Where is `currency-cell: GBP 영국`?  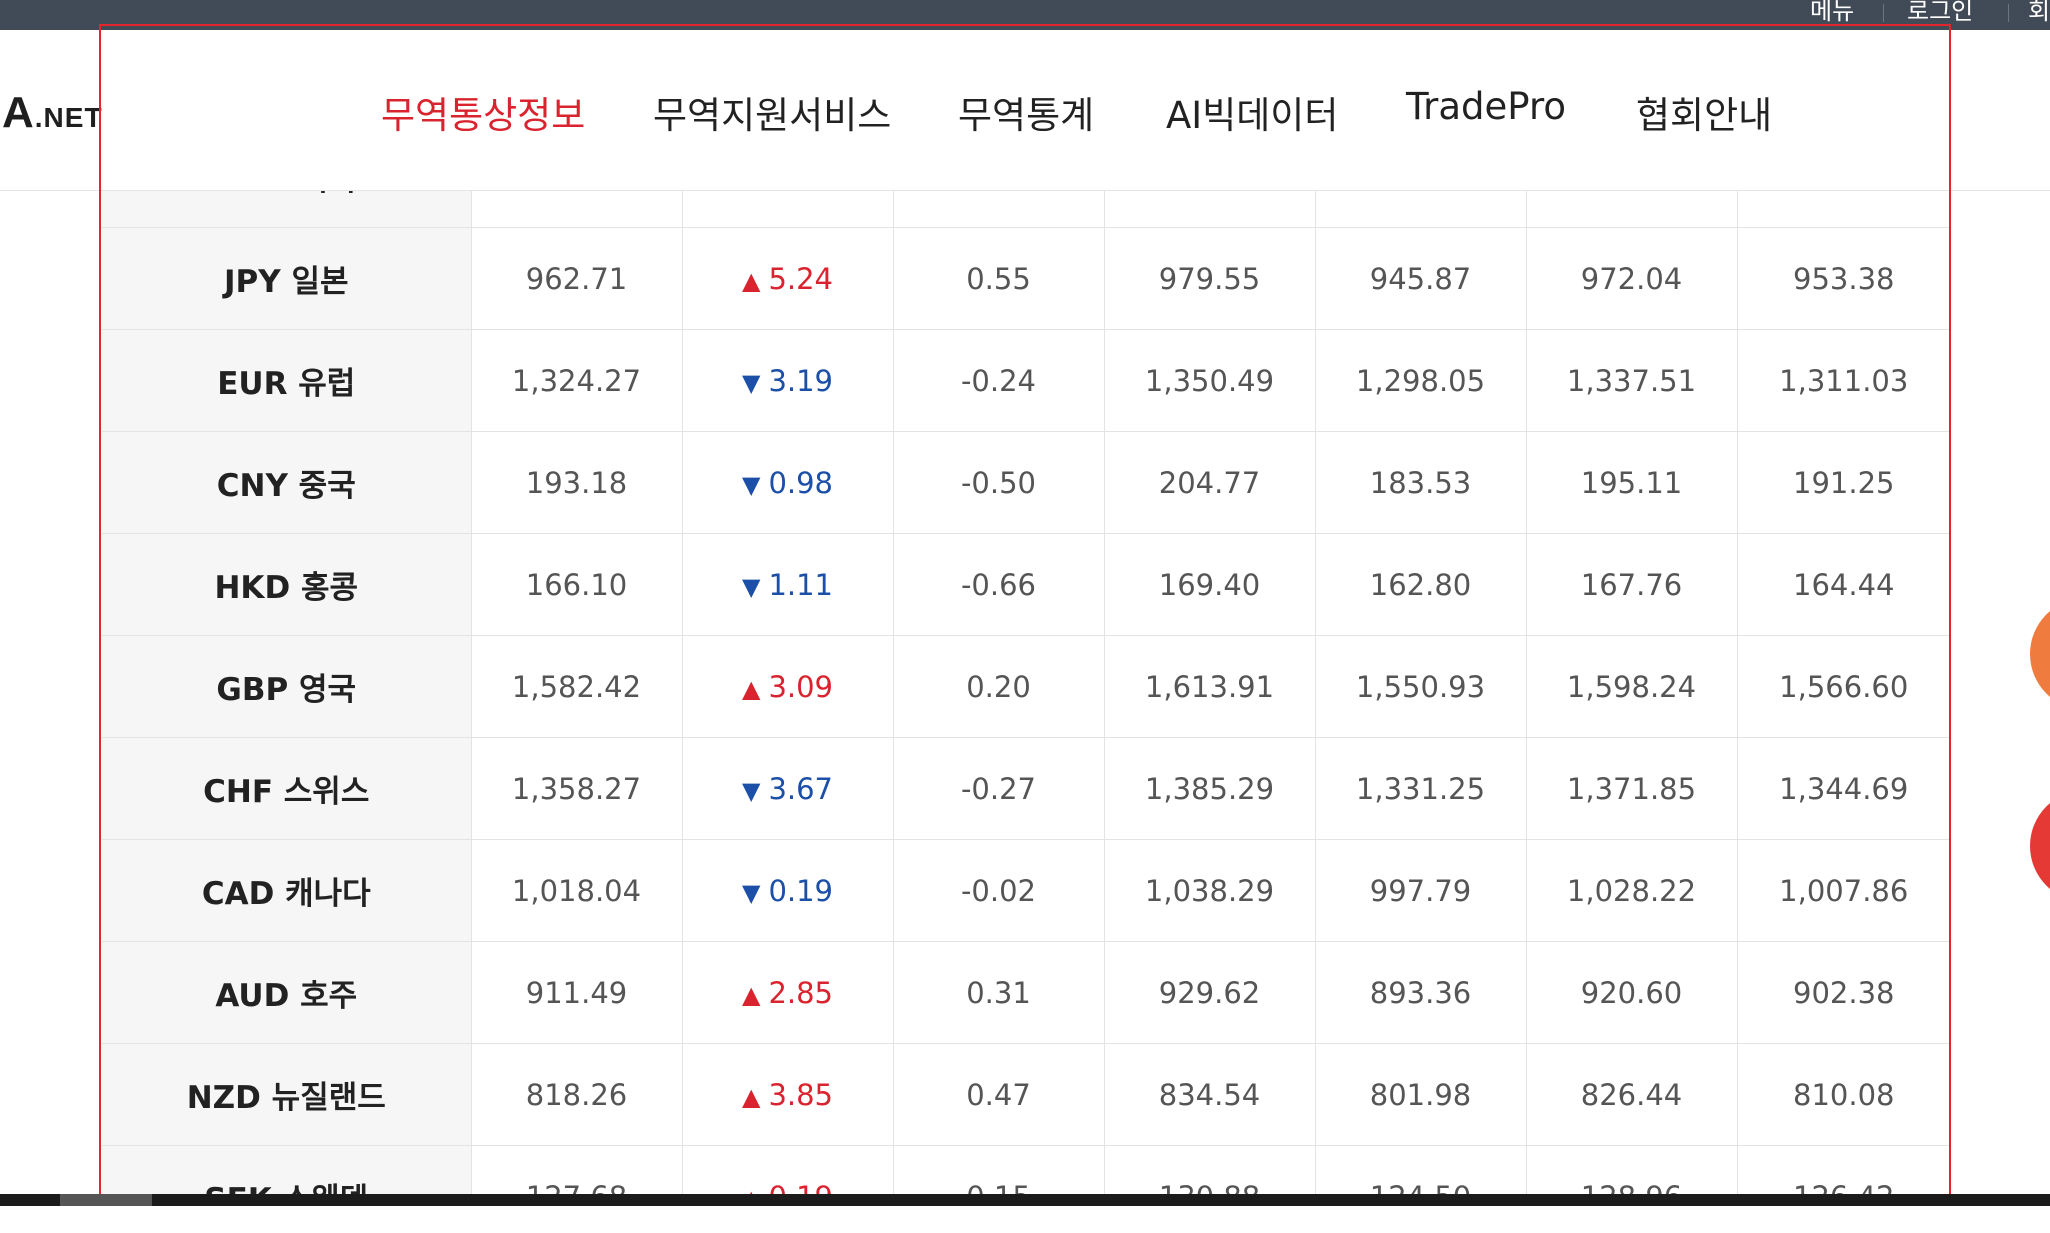
currency-cell: GBP 영국 is located at coordinates (287, 686).